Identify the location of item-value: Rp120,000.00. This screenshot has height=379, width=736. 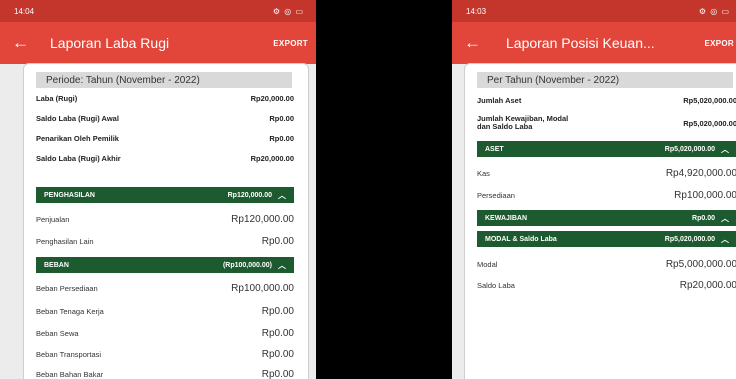
(262, 219).